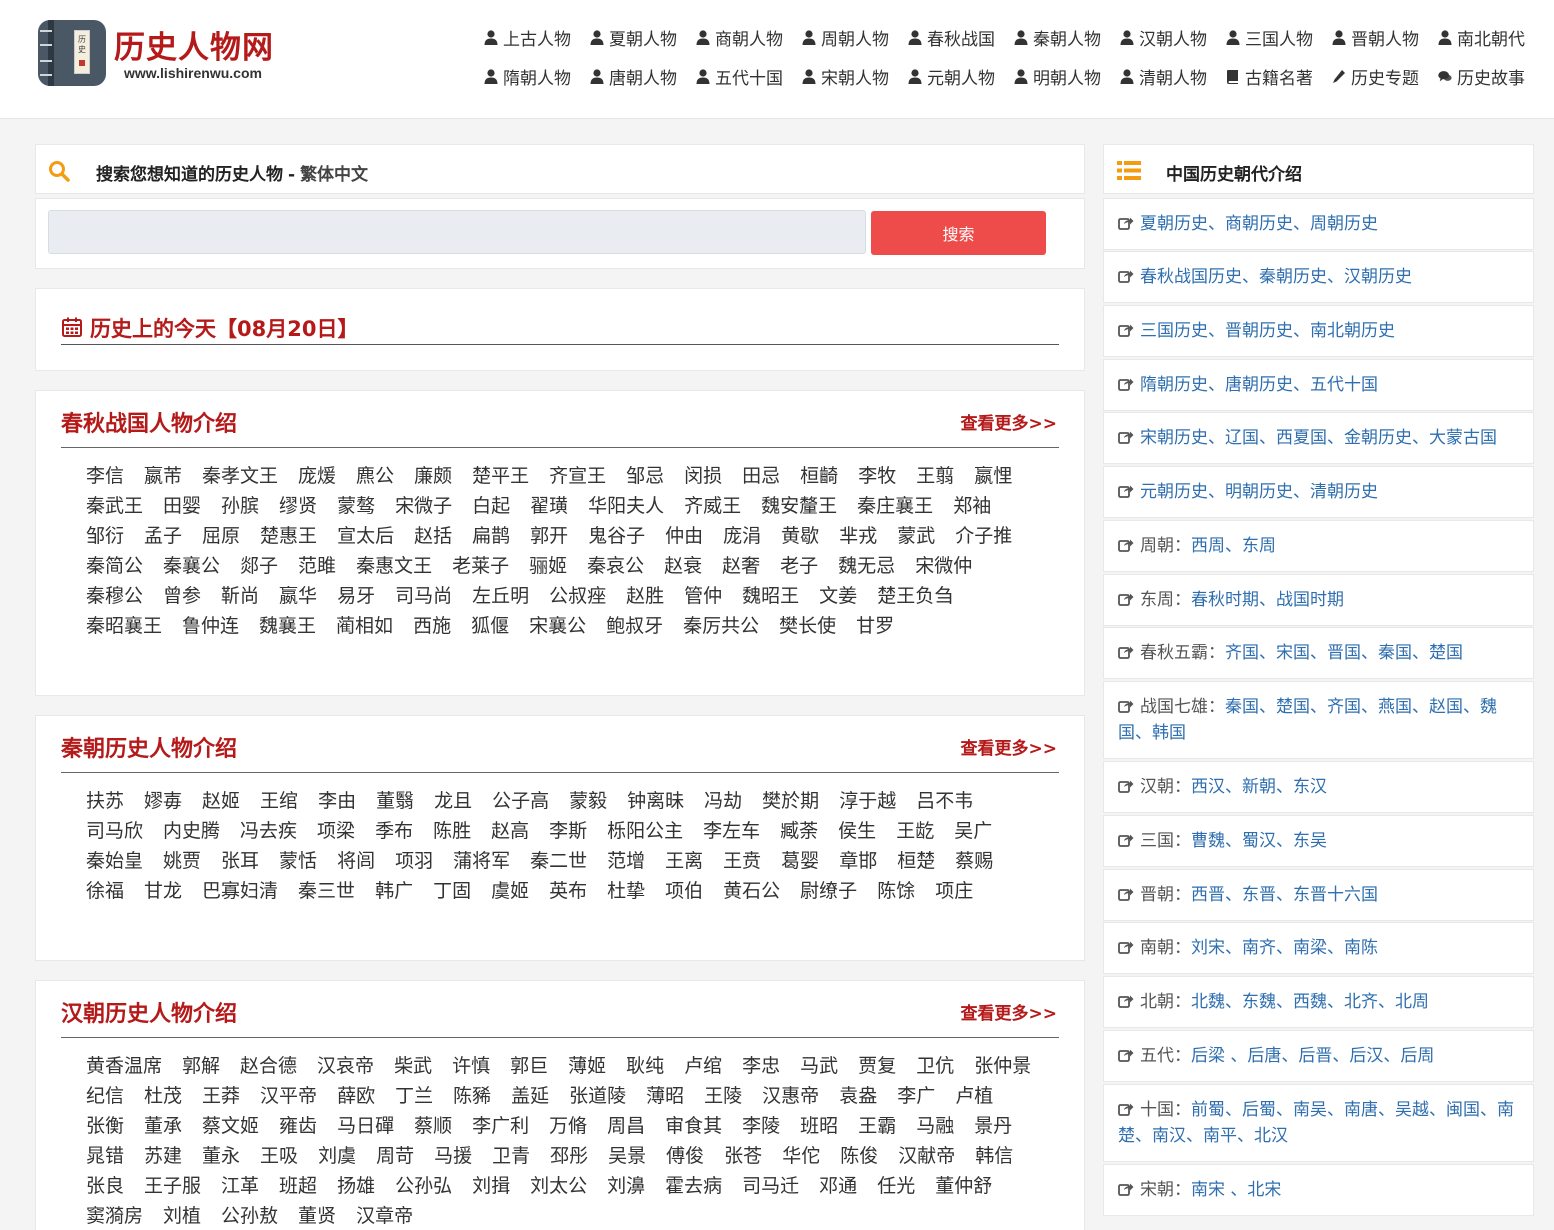  What do you see at coordinates (633, 37) in the screenshot?
I see `nav-item: 夏朝人物` at bounding box center [633, 37].